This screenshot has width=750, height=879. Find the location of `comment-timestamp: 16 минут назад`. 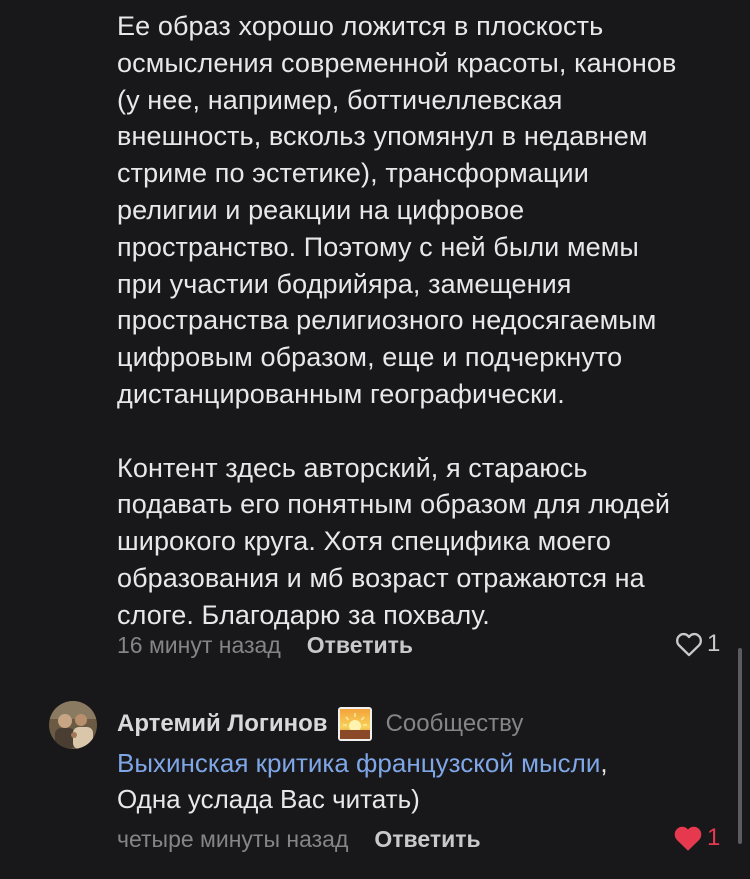

comment-timestamp: 16 минут назад is located at coordinates (199, 644).